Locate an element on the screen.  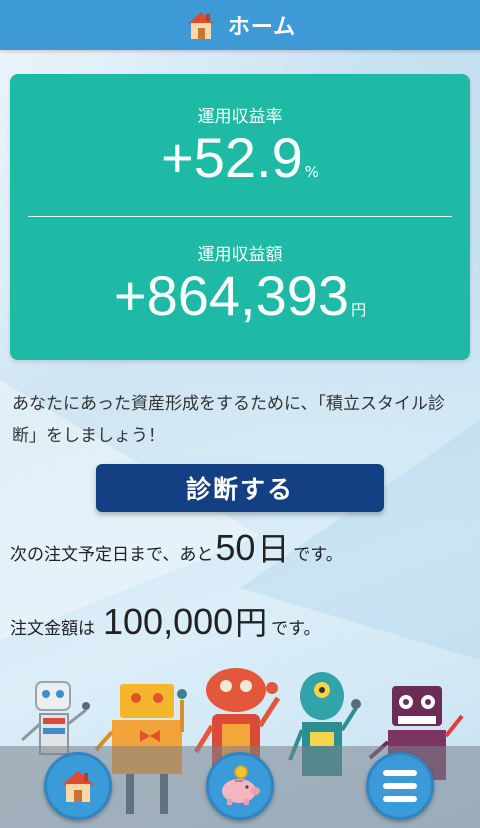
order-amount-info: 注文金額は 100,000 円 です。 is located at coordinates (165, 623).